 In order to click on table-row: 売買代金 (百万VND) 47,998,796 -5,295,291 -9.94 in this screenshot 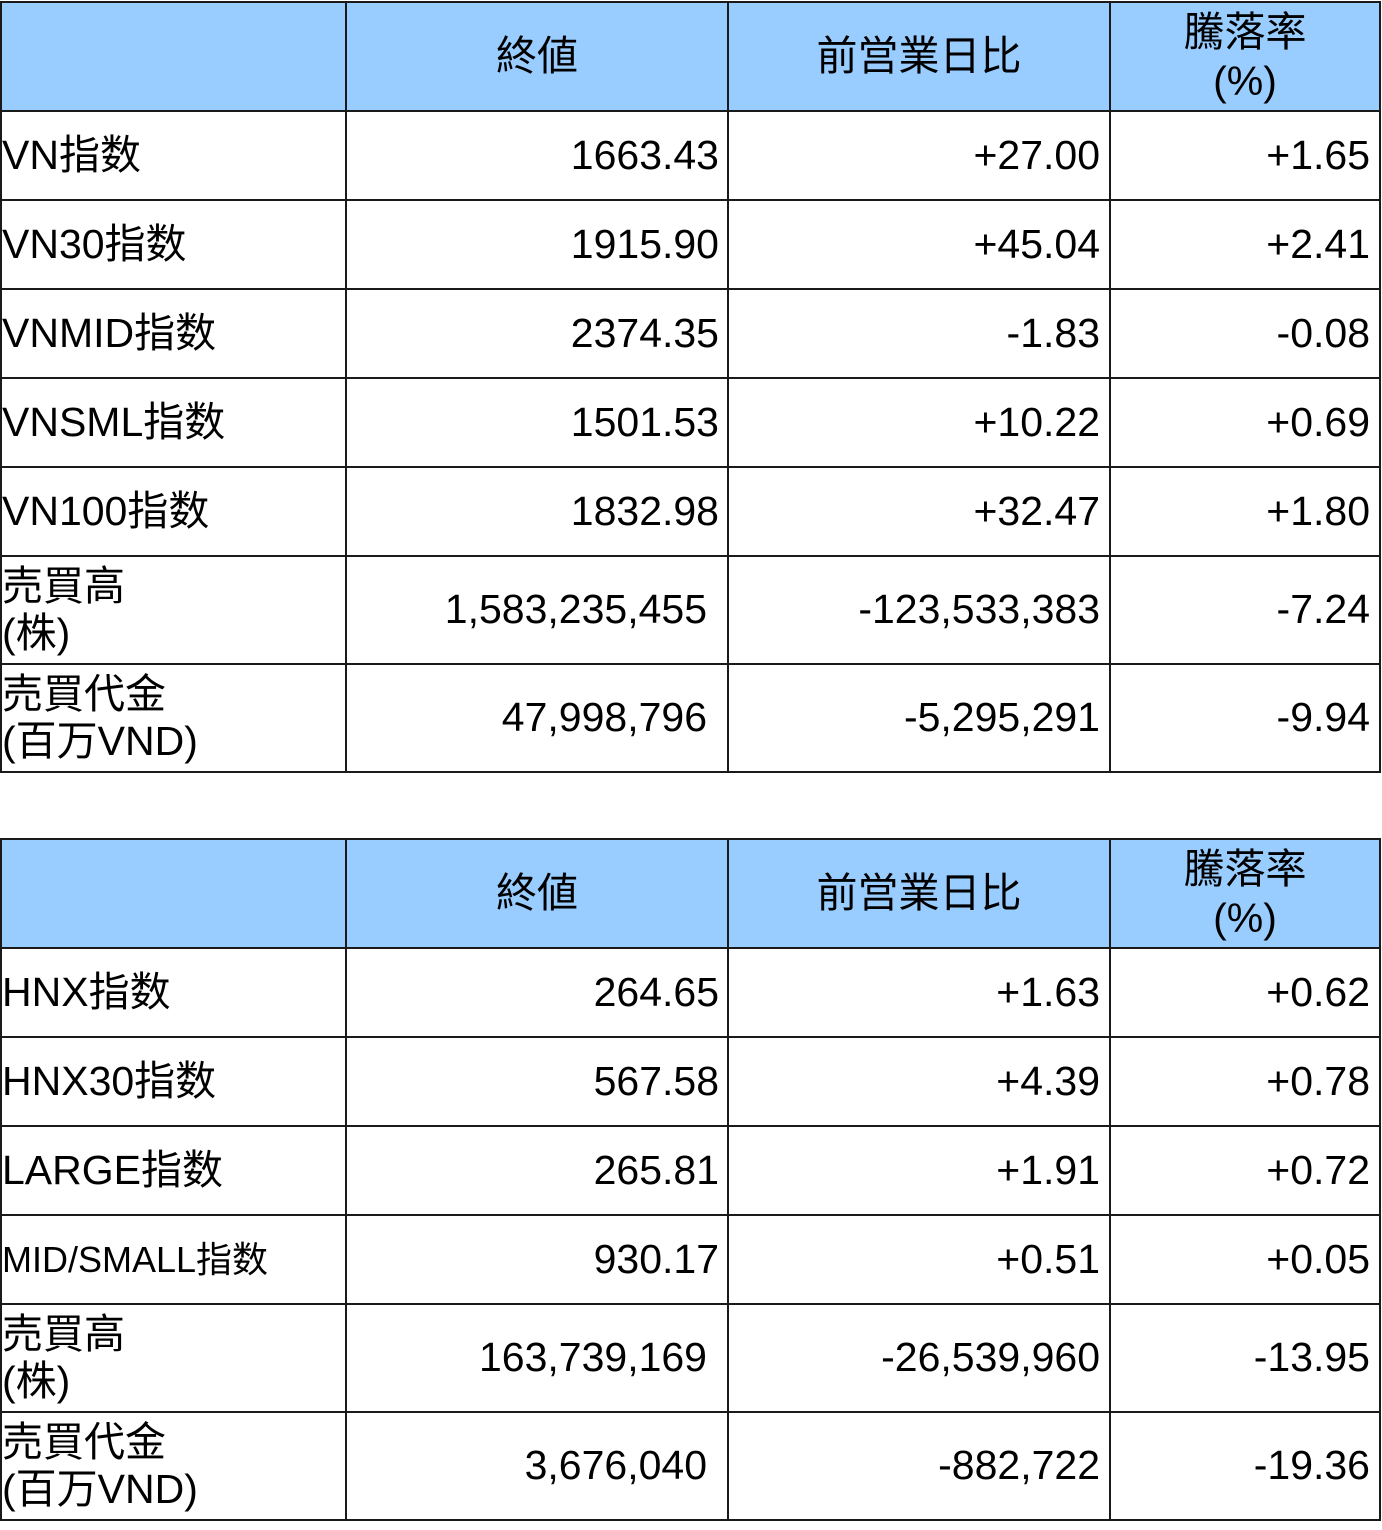, I will do `click(690, 718)`.